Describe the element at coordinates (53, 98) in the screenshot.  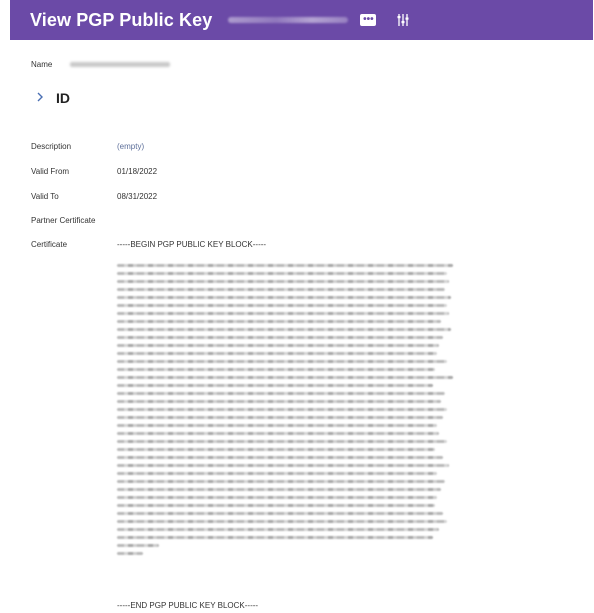
I see `id-section-toggle: ID` at that location.